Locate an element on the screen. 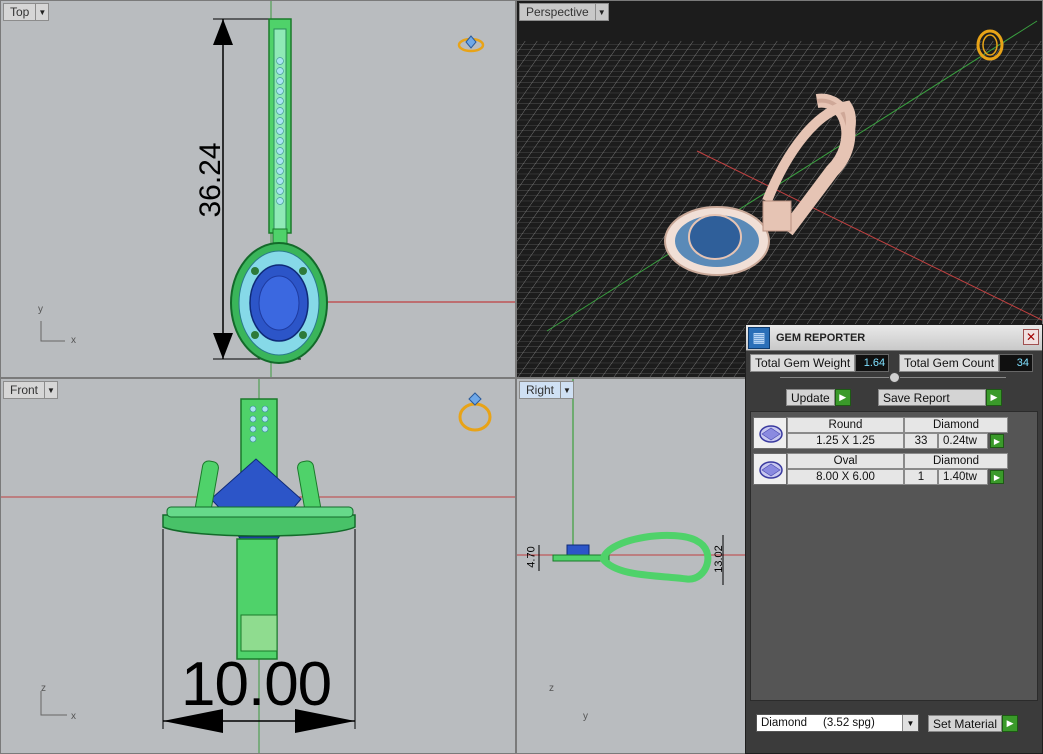 Image resolution: width=1043 pixels, height=754 pixels. viewport-label-front: Front ▼ is located at coordinates (31, 390).